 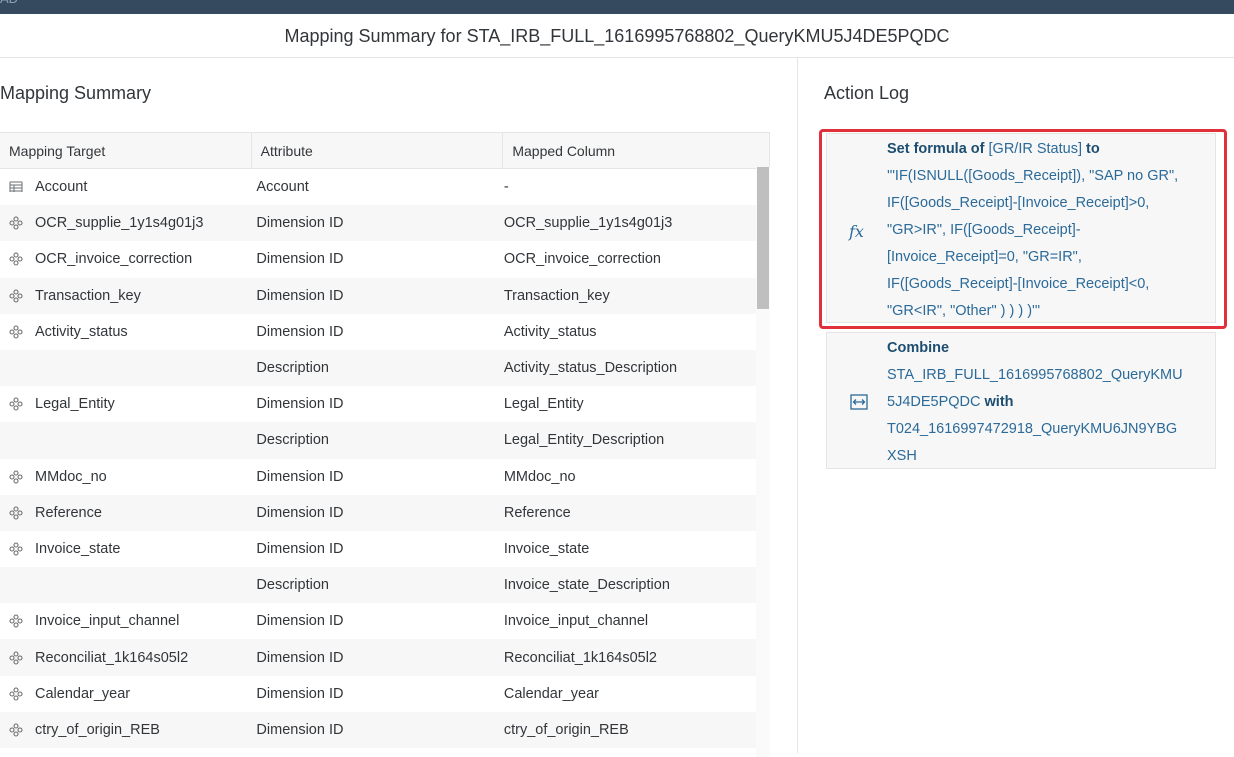 What do you see at coordinates (123, 187) in the screenshot?
I see `cell-mapping-target: Account` at bounding box center [123, 187].